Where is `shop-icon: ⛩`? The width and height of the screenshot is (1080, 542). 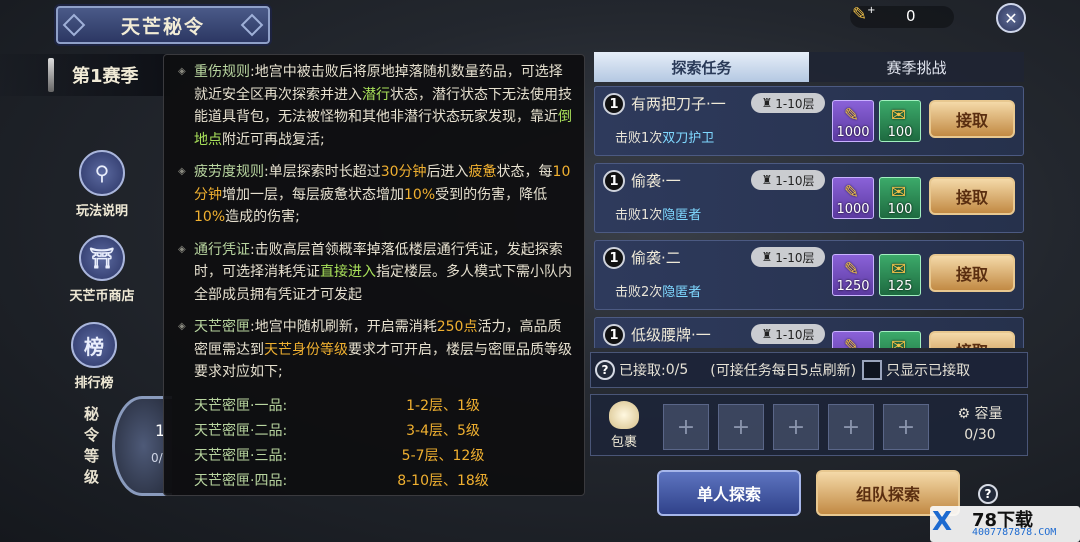
shop-icon: ⛩ is located at coordinates (102, 258).